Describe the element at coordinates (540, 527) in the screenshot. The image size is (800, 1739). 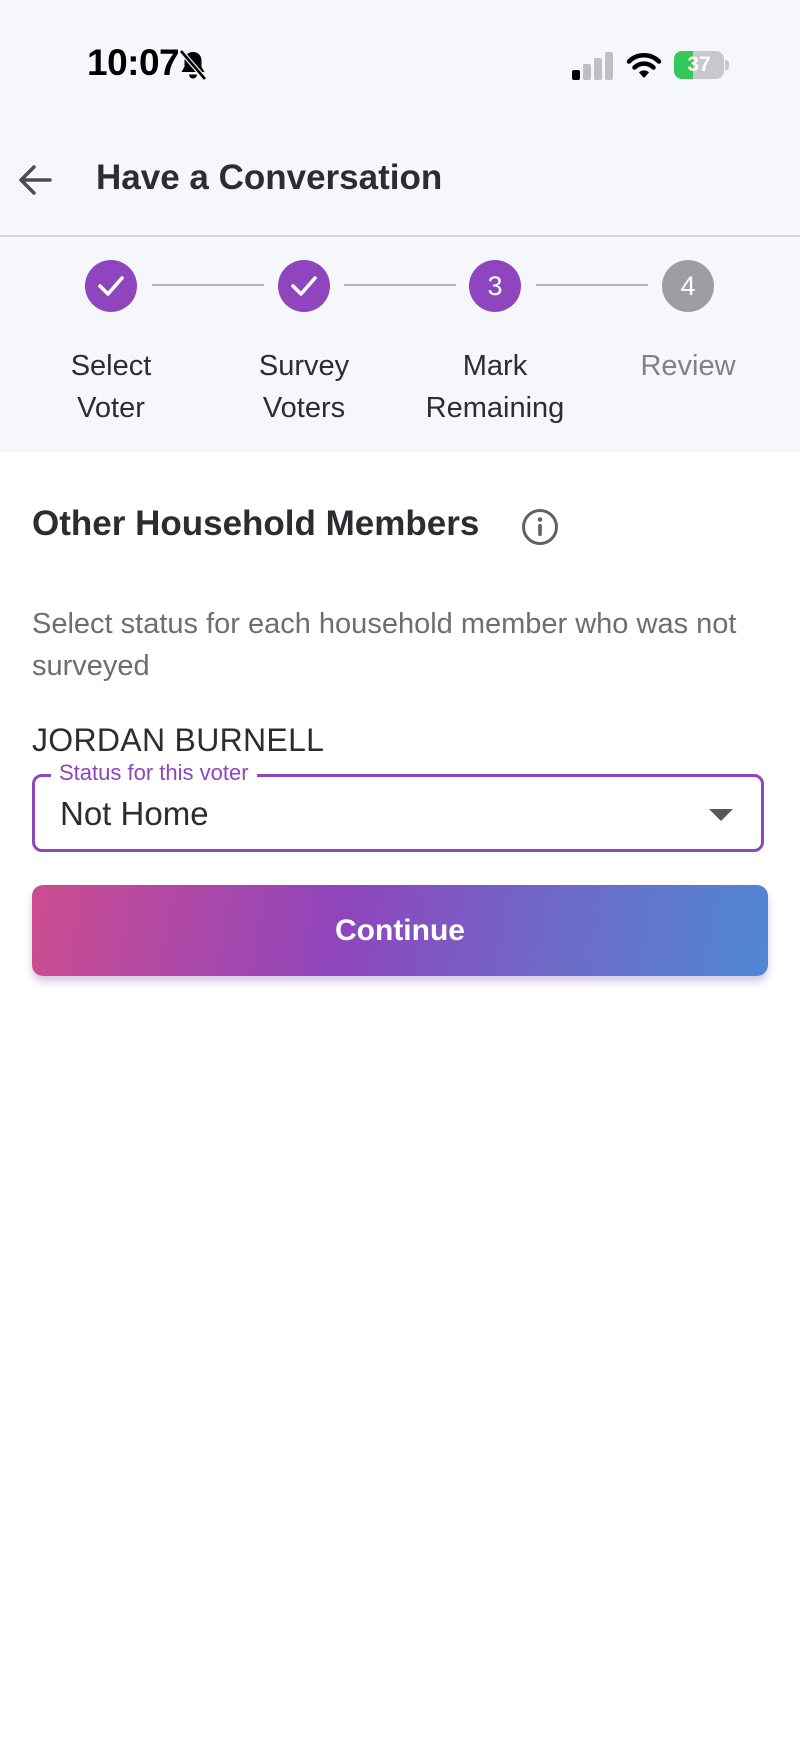
I see `info-circle-icon` at that location.